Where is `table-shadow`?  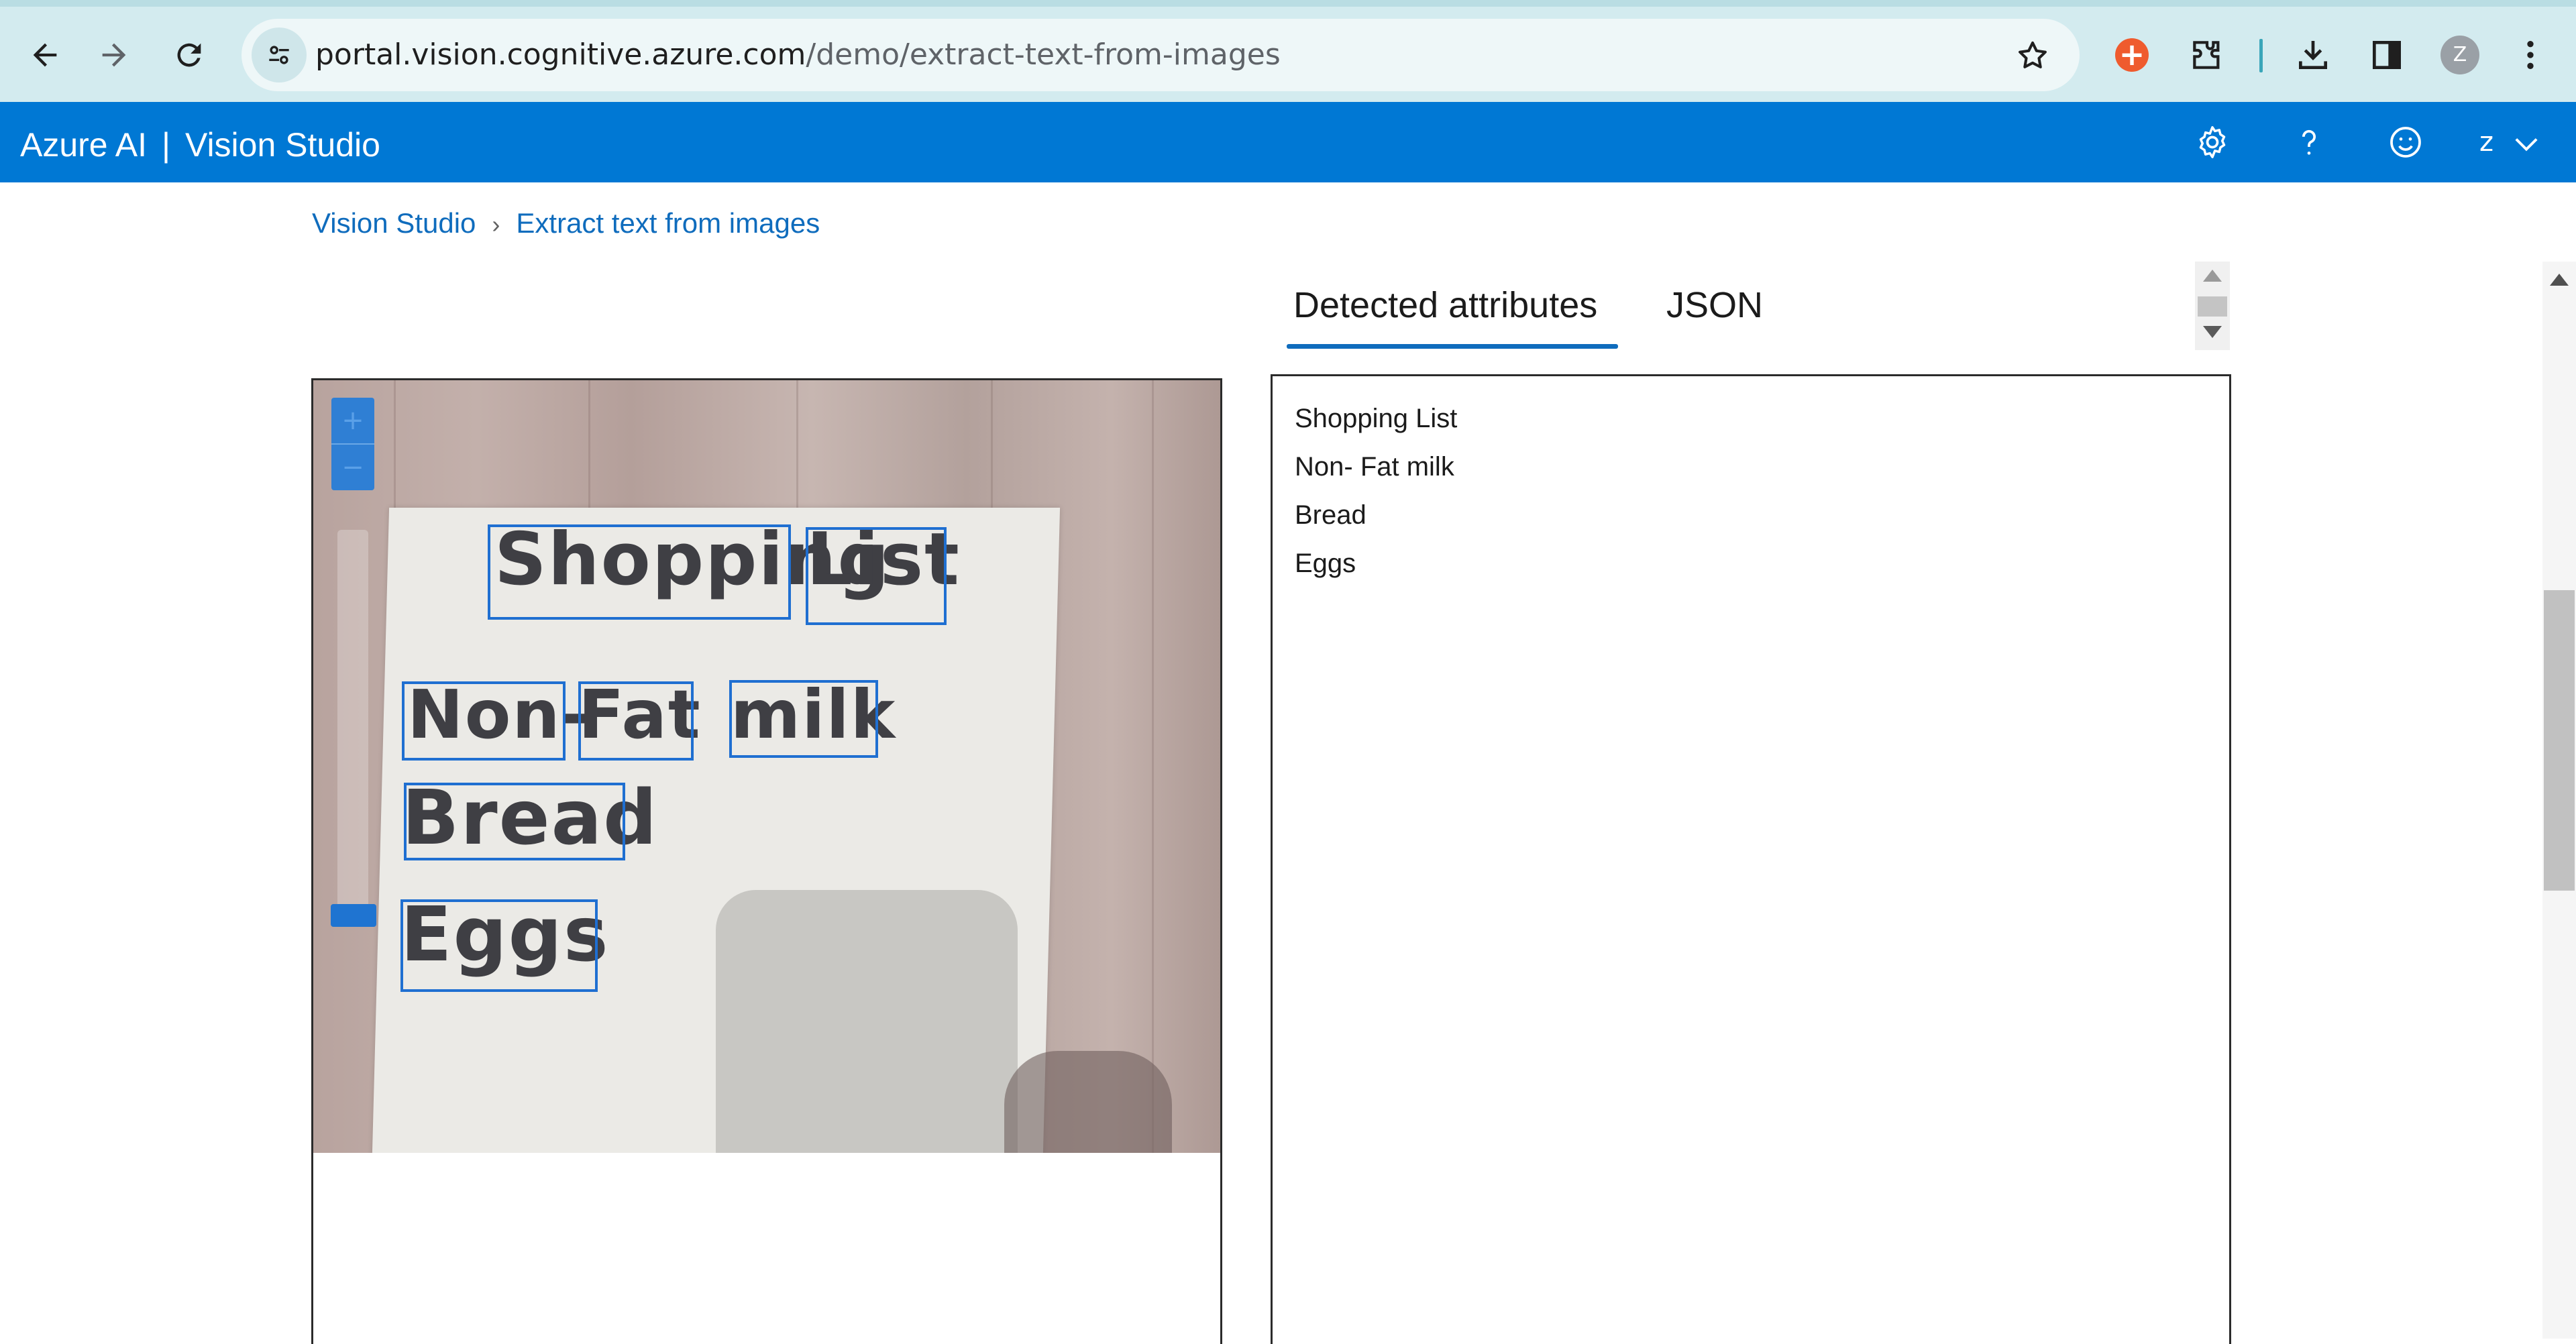
table-shadow is located at coordinates (1088, 1102).